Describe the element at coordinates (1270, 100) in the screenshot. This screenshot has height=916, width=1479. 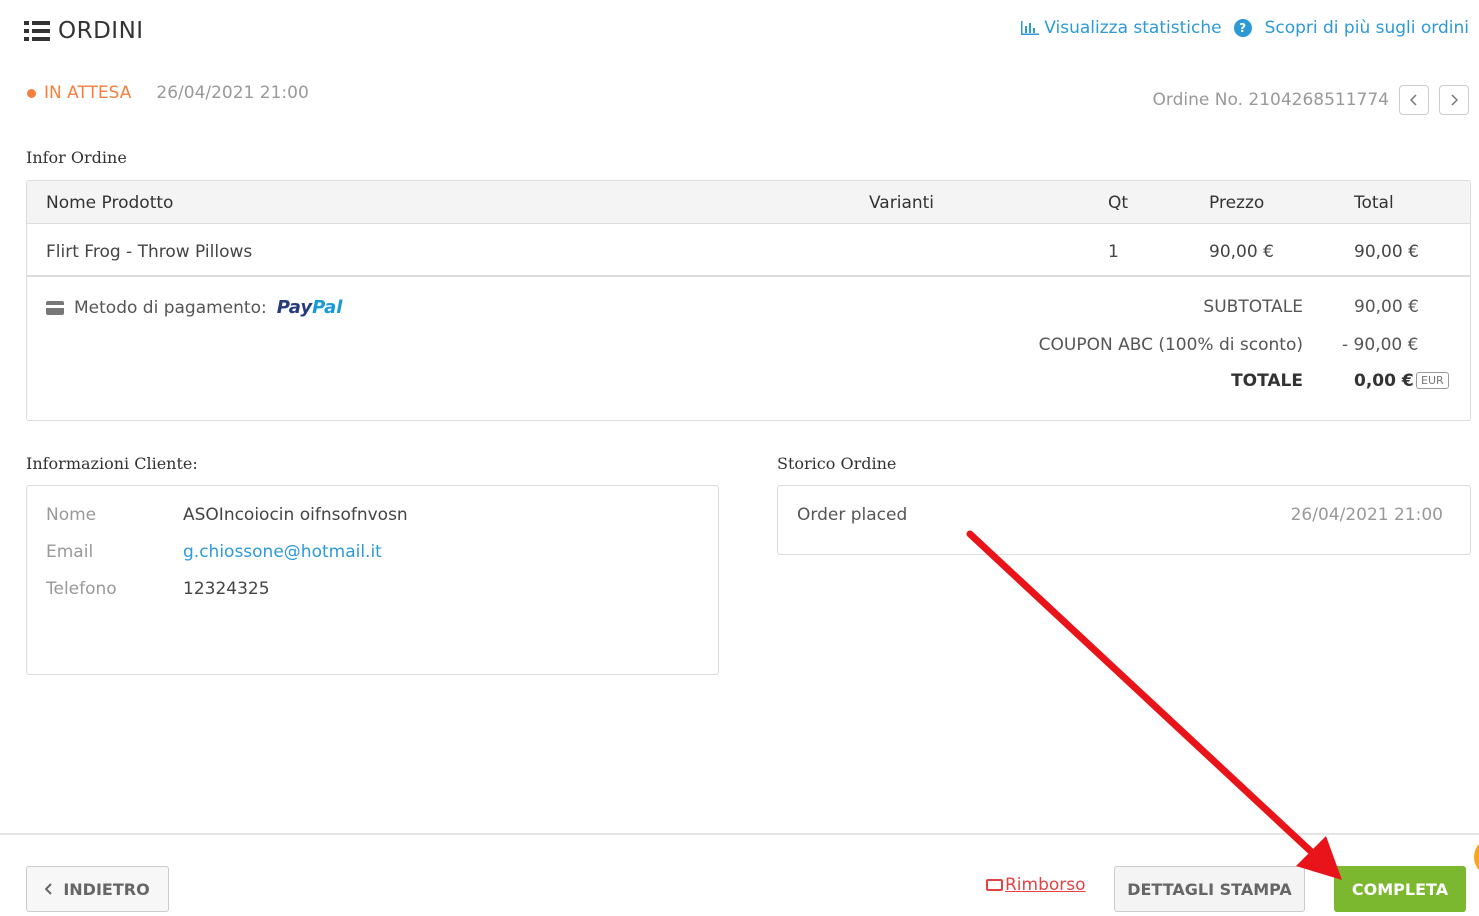
I see `order-number: Ordine No. 2104268511774` at that location.